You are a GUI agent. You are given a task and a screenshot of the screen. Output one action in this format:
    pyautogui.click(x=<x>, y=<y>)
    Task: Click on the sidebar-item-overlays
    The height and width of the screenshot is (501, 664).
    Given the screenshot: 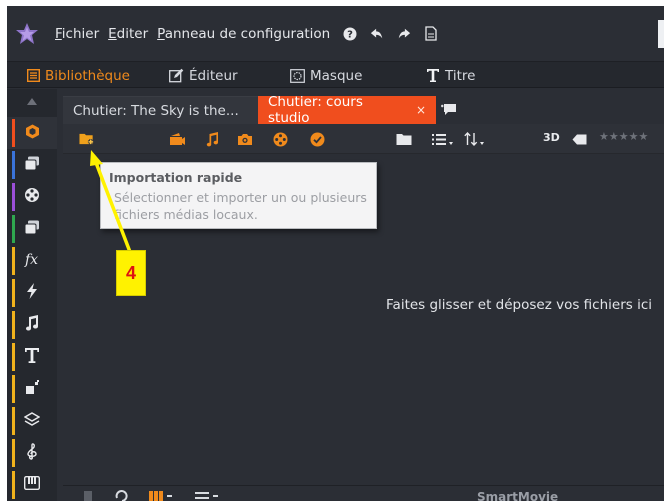 What is the action you would take?
    pyautogui.click(x=32, y=389)
    